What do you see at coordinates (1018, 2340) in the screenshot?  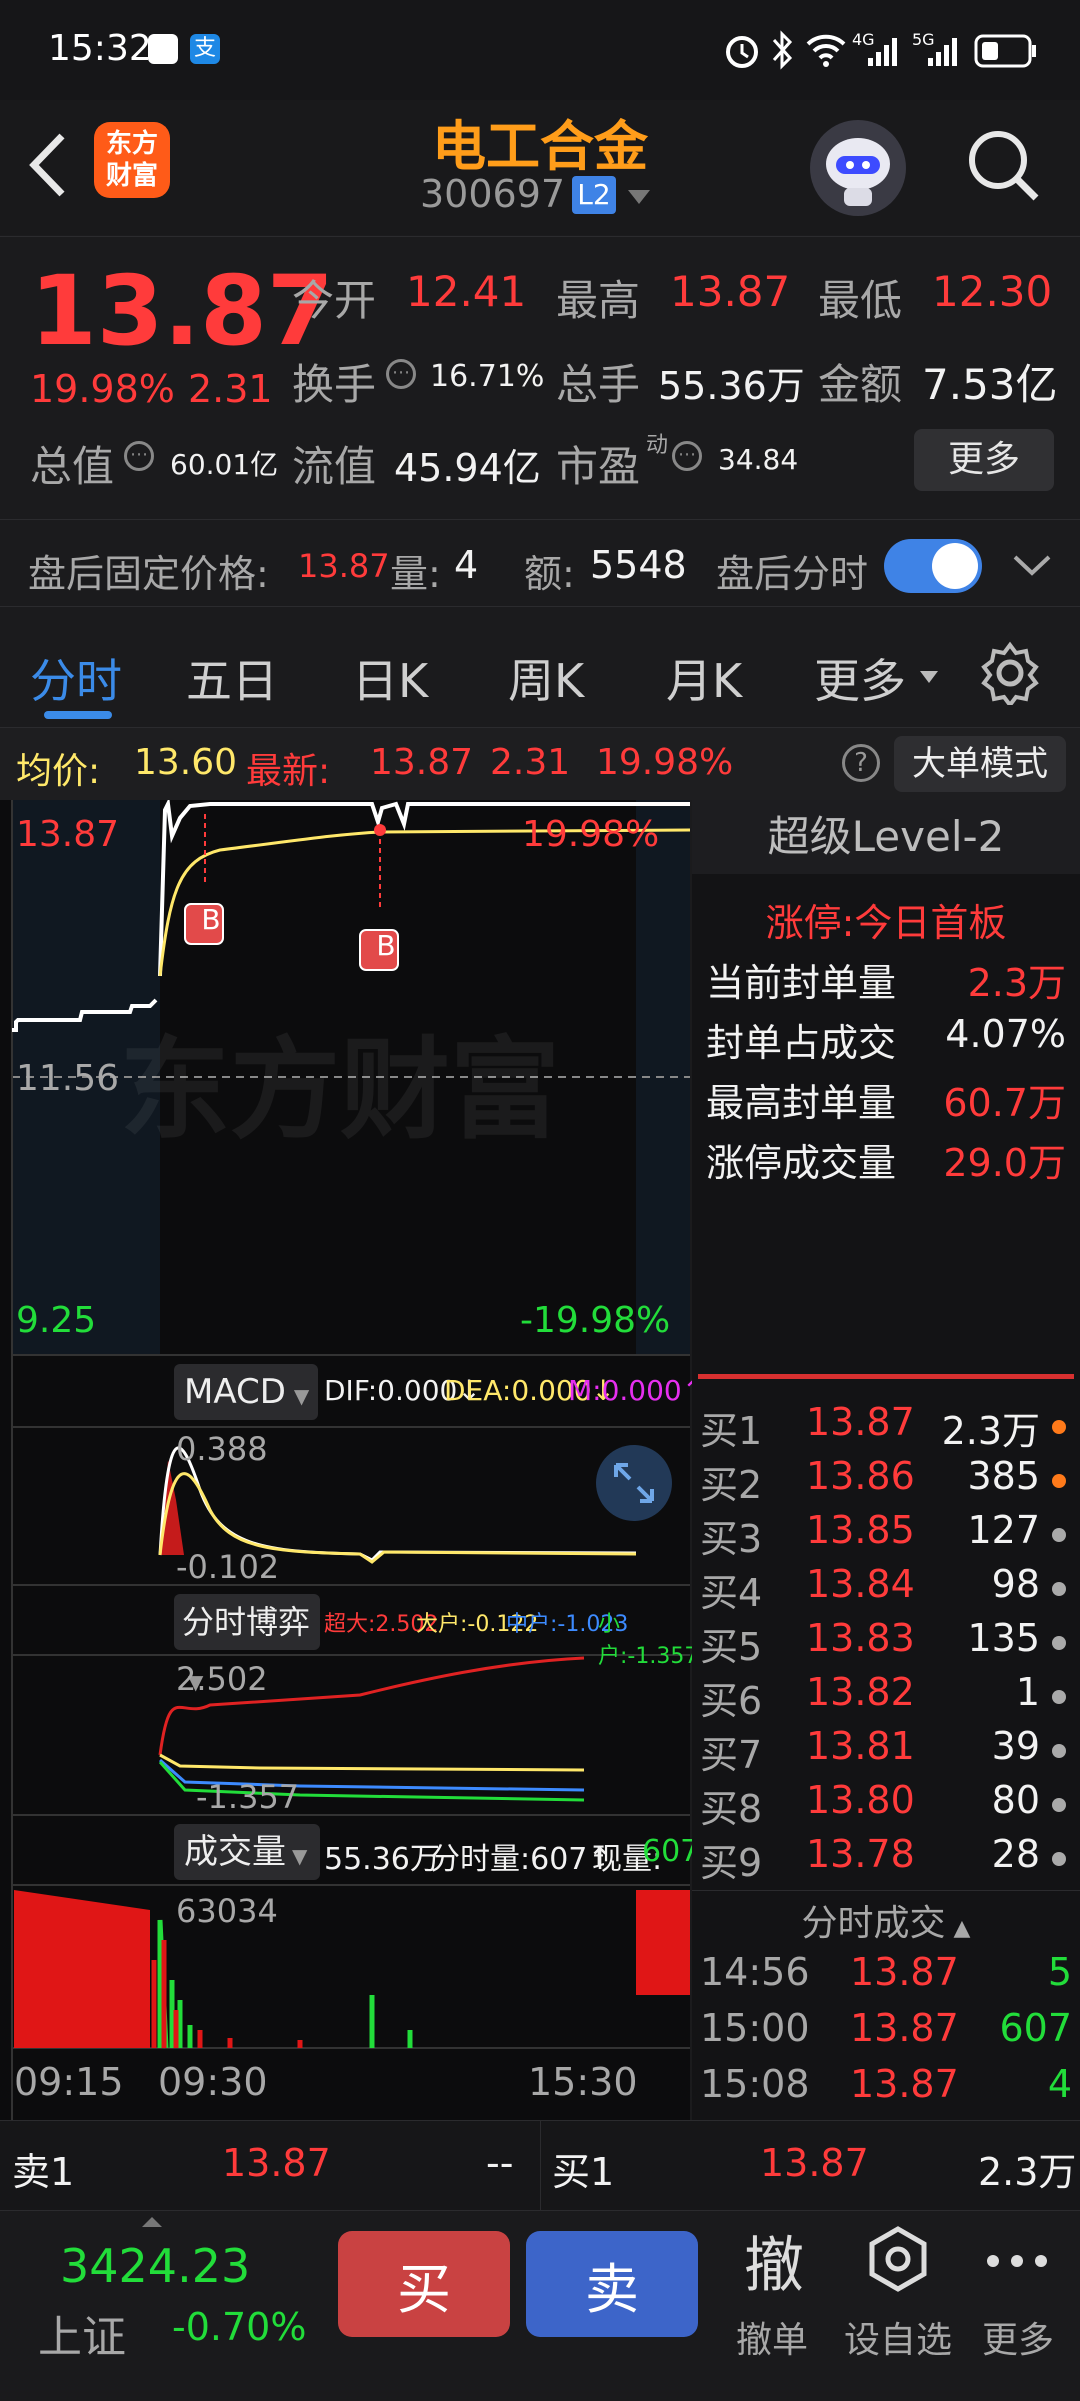 I see `more-label: 更多` at bounding box center [1018, 2340].